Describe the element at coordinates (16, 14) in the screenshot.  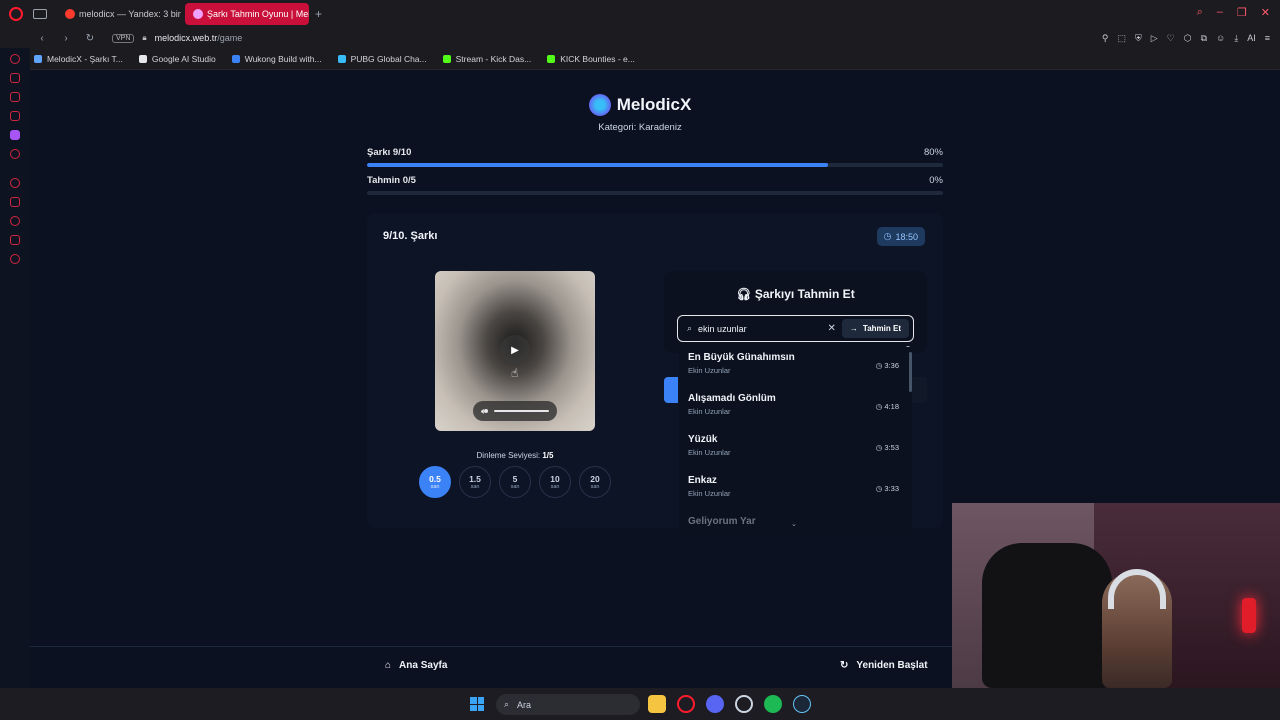
I see `opera-logo-icon` at that location.